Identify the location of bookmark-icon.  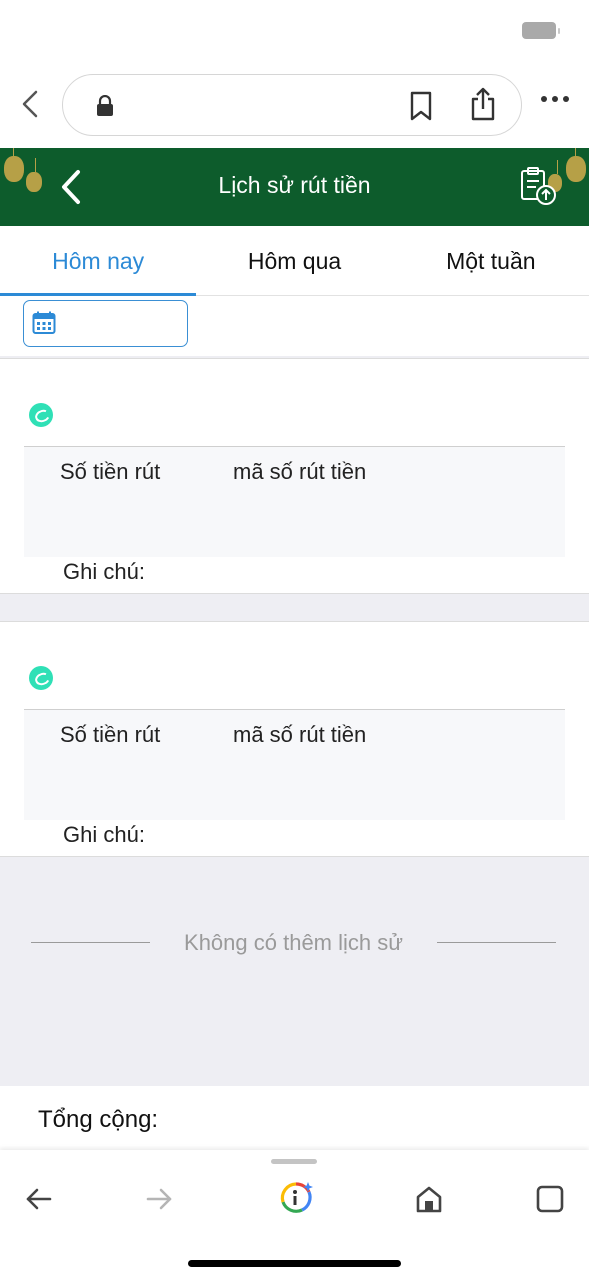
(421, 106).